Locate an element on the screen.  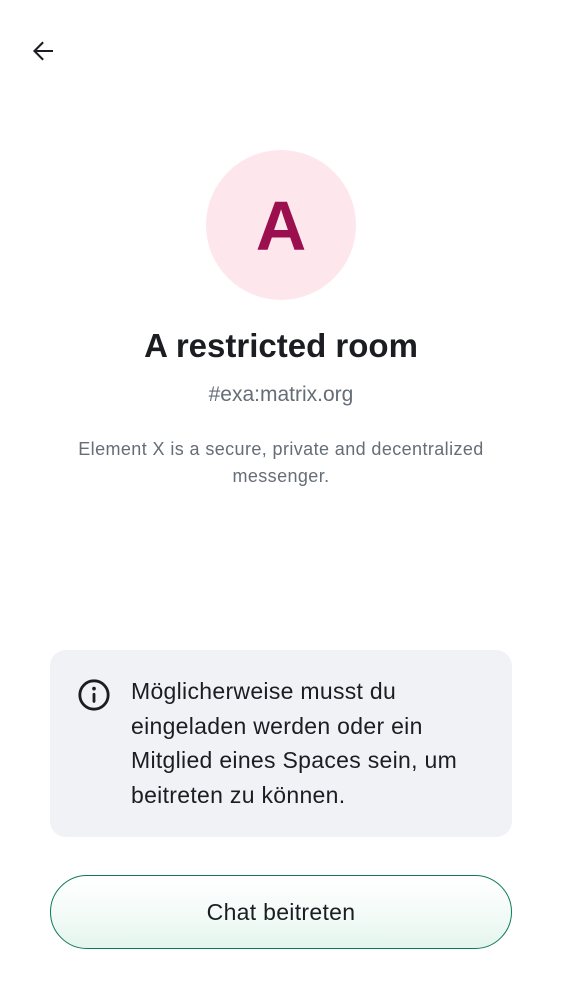
join-chat-button: Chat beitreten is located at coordinates (281, 912).